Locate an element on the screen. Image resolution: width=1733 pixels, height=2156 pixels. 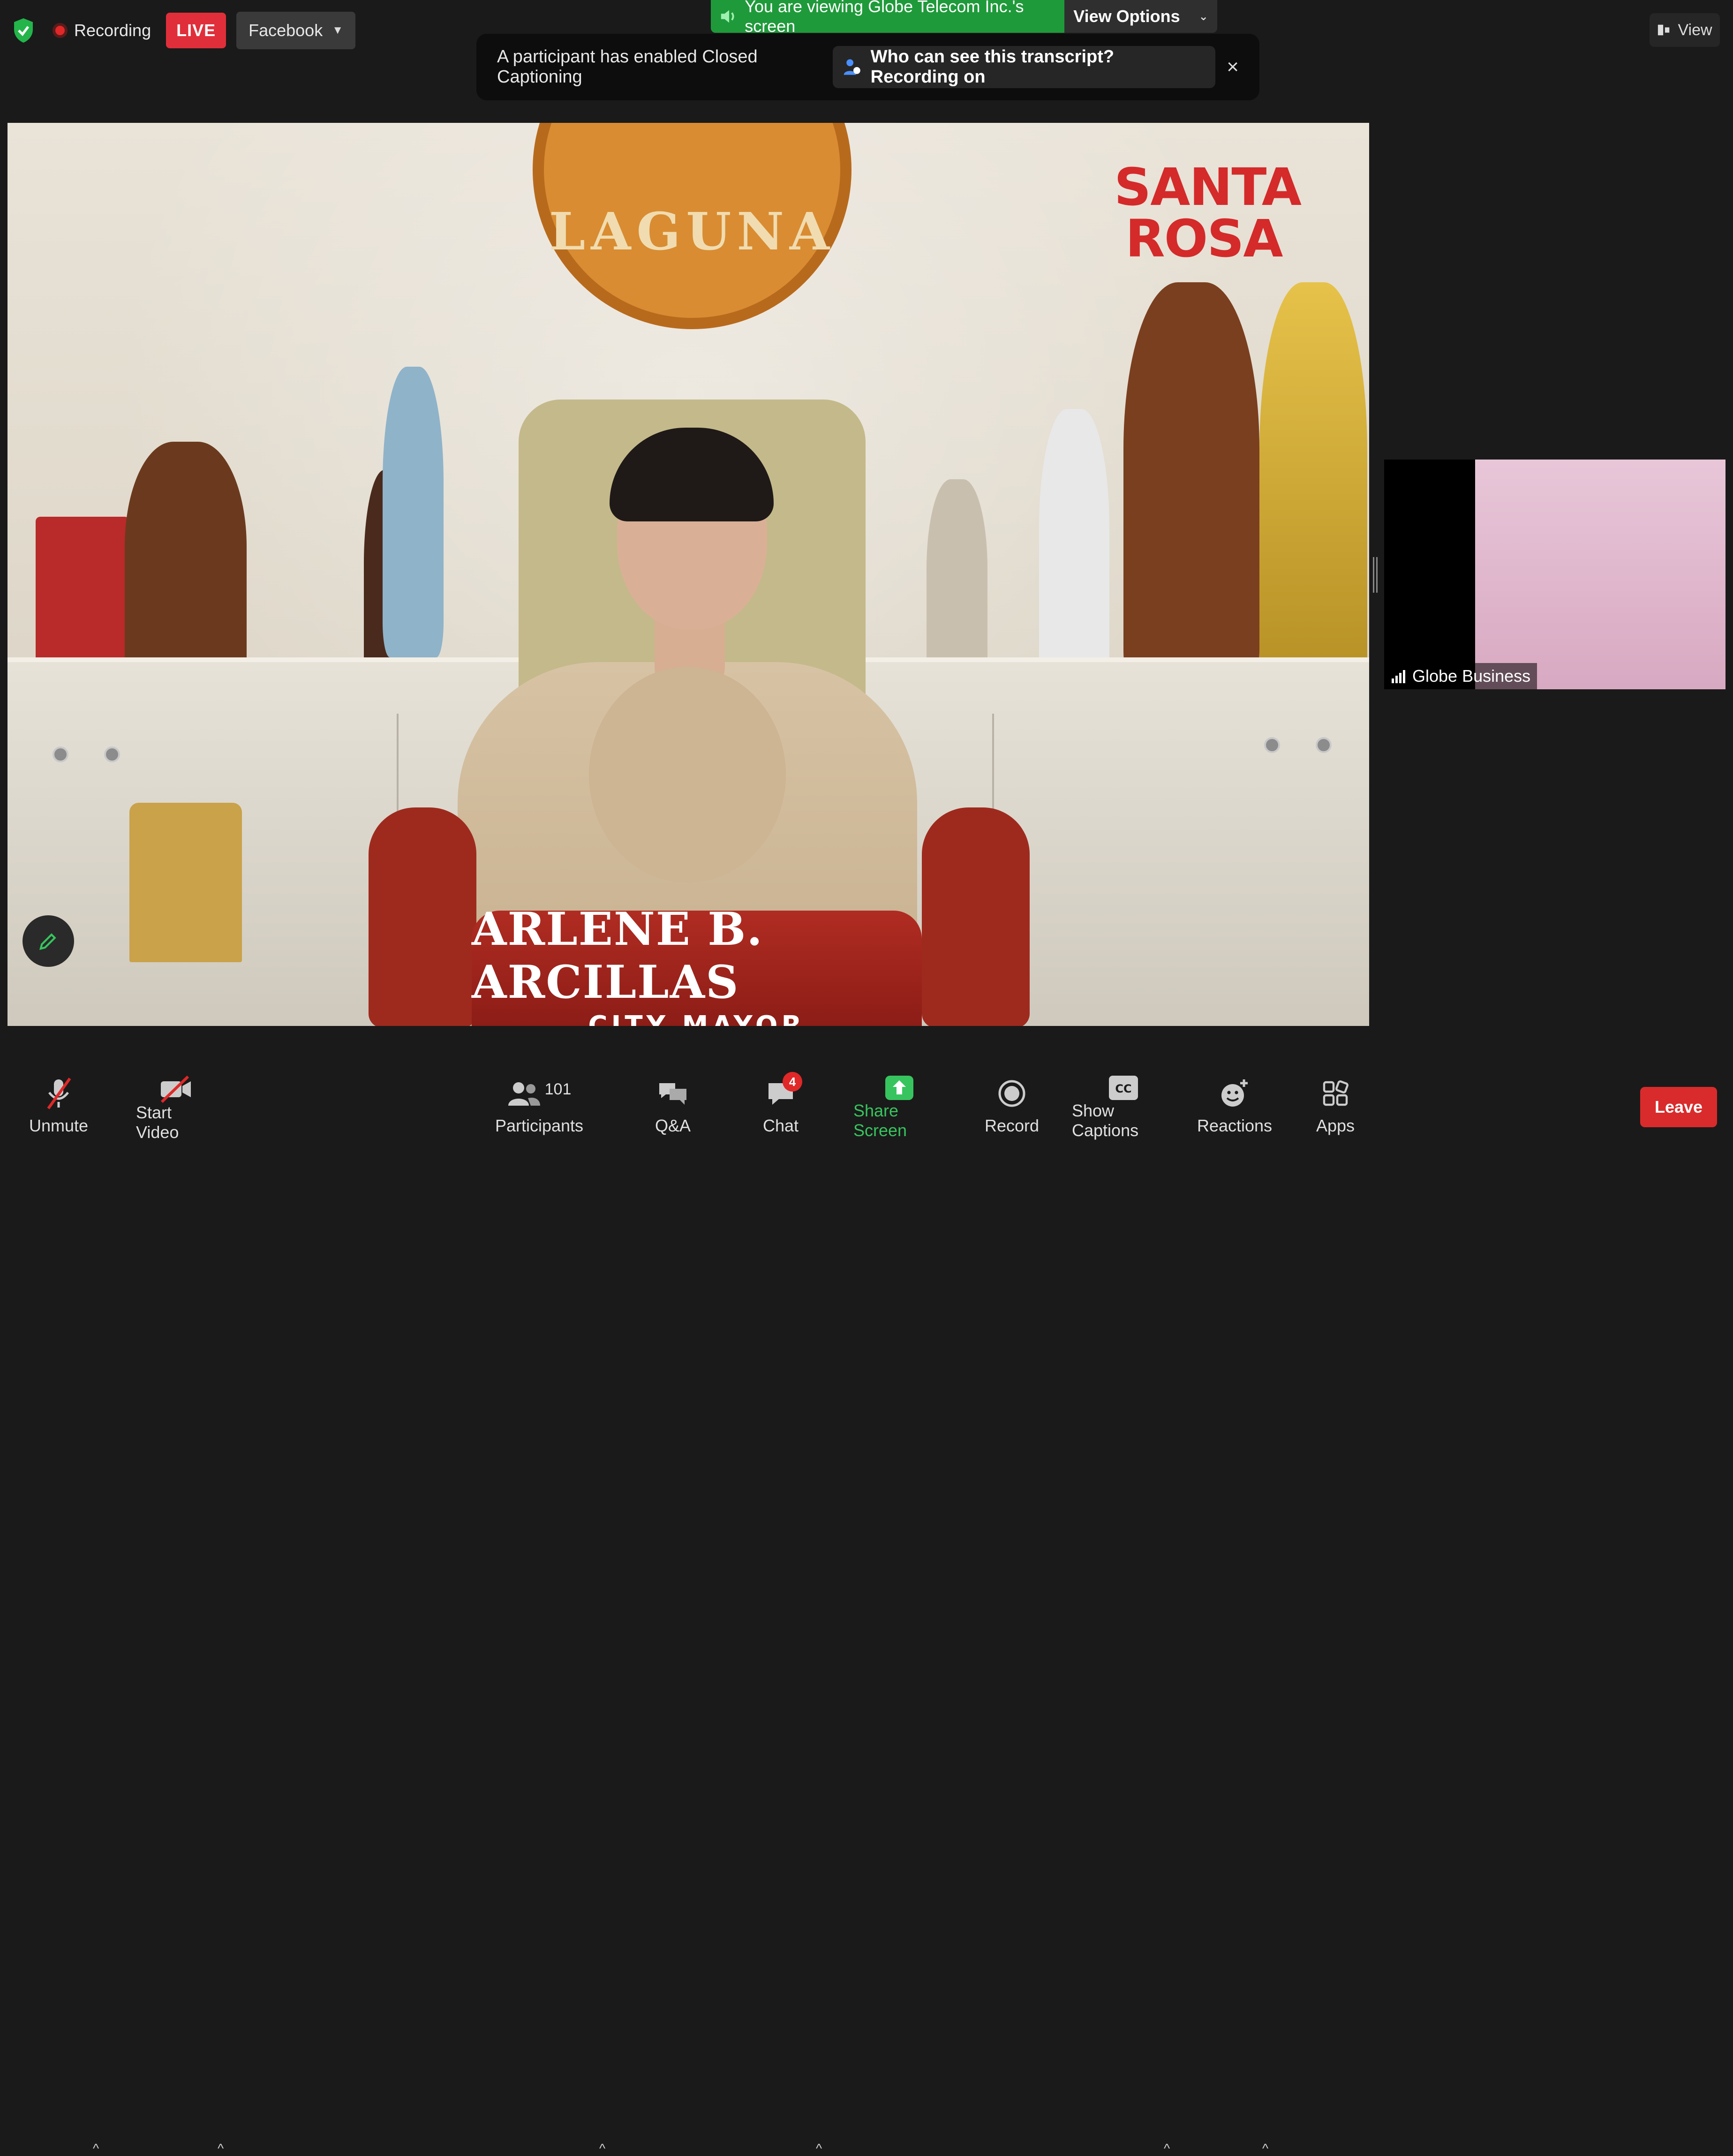
participants-label: Participants is located at coordinates (539, 1125).